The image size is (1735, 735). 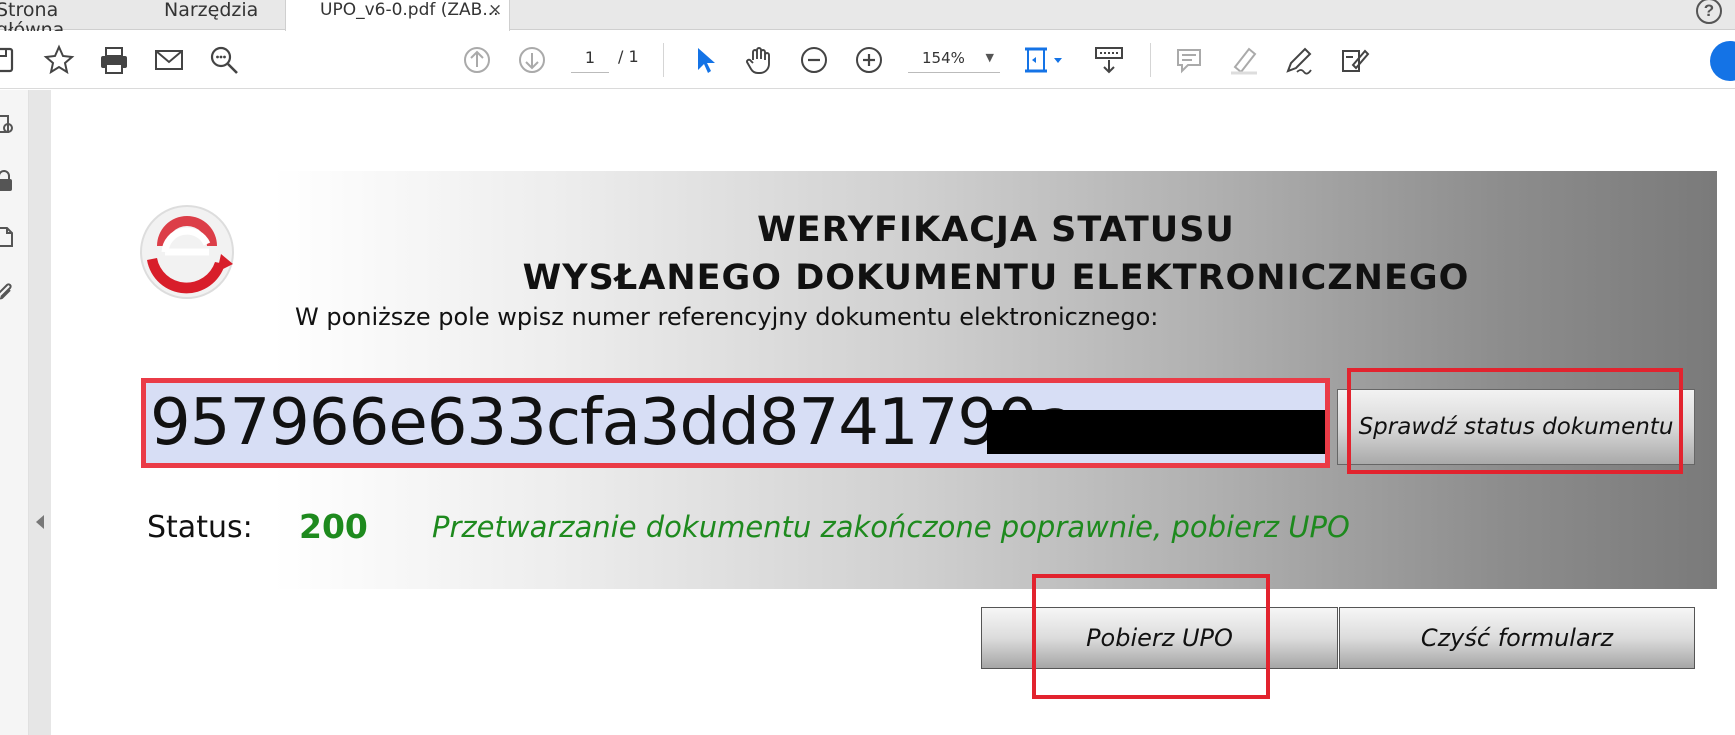 I want to click on page-number-input, so click(x=590, y=58).